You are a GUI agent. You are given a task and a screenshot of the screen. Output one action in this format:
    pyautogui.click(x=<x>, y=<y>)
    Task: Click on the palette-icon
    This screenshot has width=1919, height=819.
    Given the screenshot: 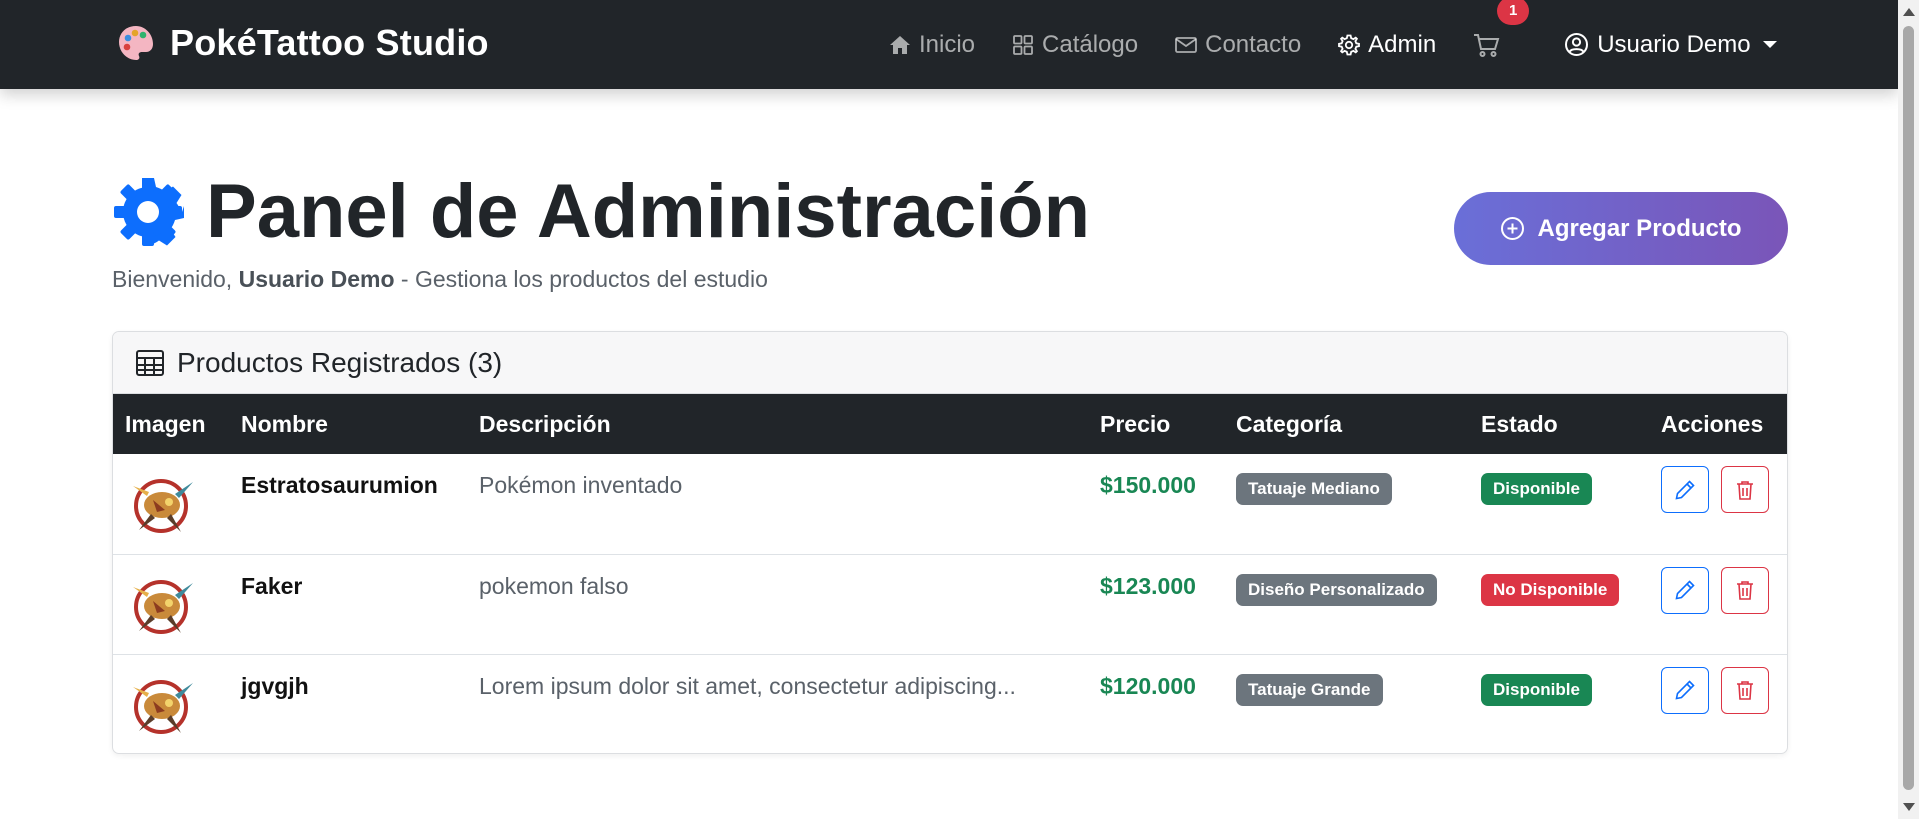 What is the action you would take?
    pyautogui.click(x=136, y=43)
    